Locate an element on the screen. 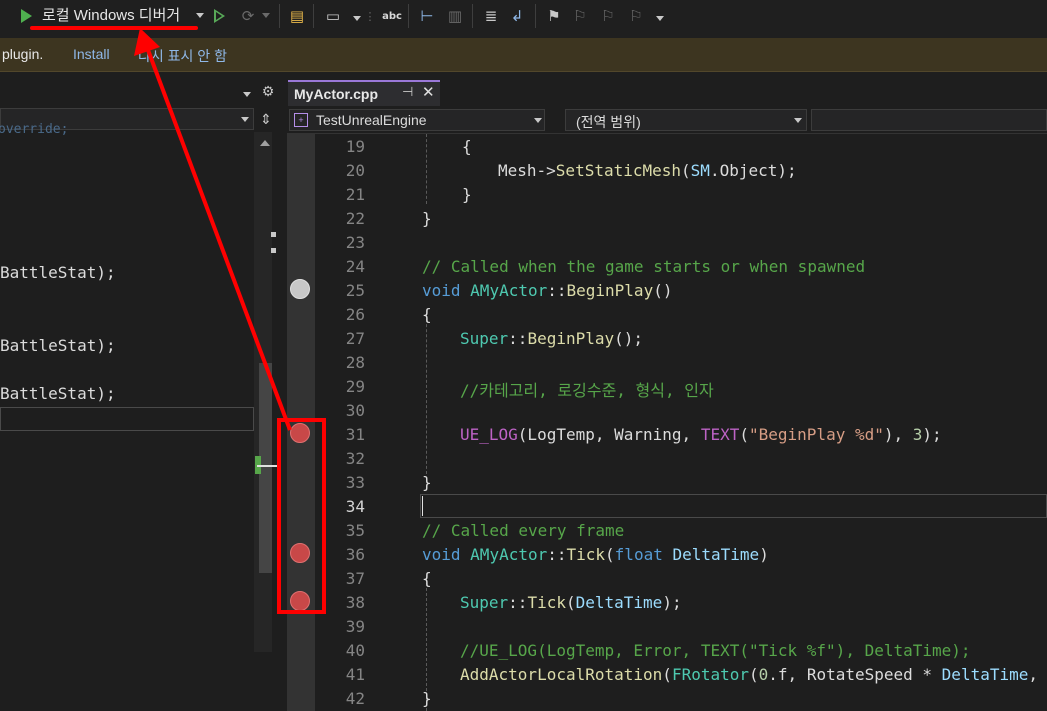 The width and height of the screenshot is (1047, 711). toolbar-overflow-chevron-icon is located at coordinates (660, 18).